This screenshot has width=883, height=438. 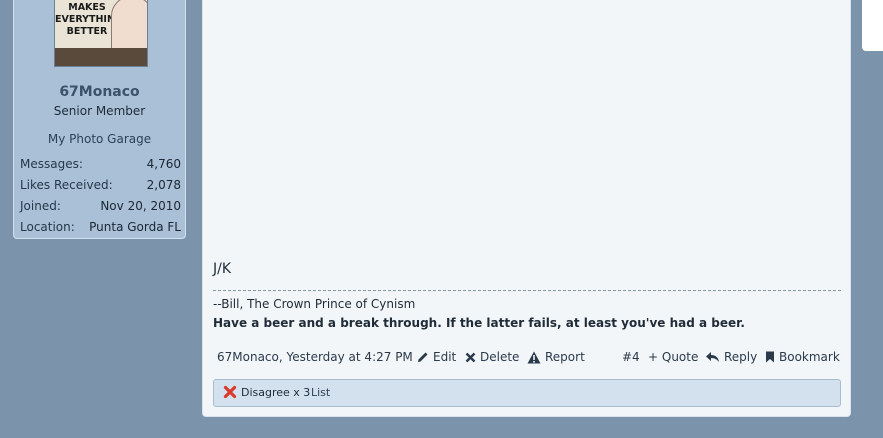 I want to click on reply-label: Reply, so click(x=741, y=357).